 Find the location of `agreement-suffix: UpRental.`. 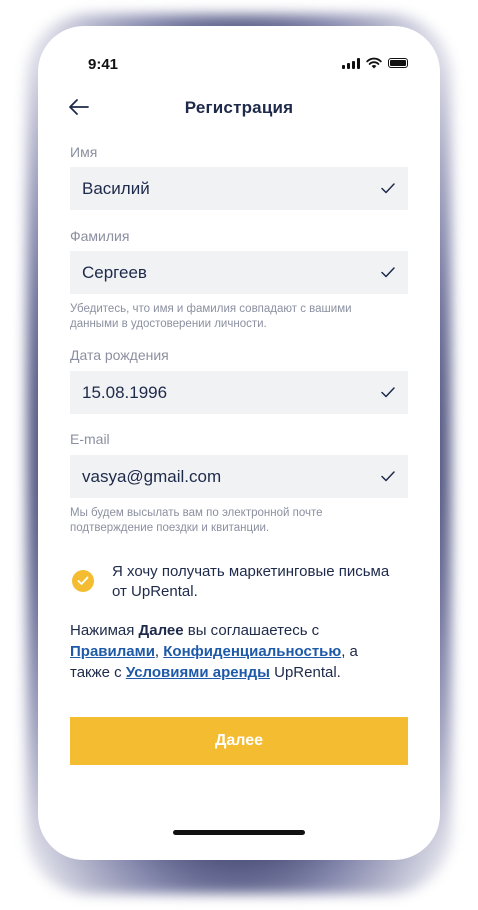

agreement-suffix: UpRental. is located at coordinates (305, 672).